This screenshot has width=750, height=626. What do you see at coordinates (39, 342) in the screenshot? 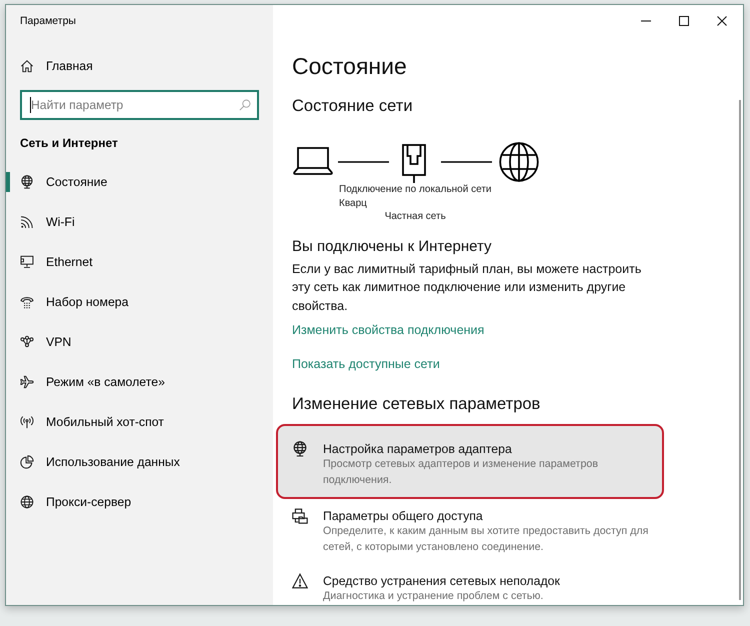
I see `nav-item: VPN` at bounding box center [39, 342].